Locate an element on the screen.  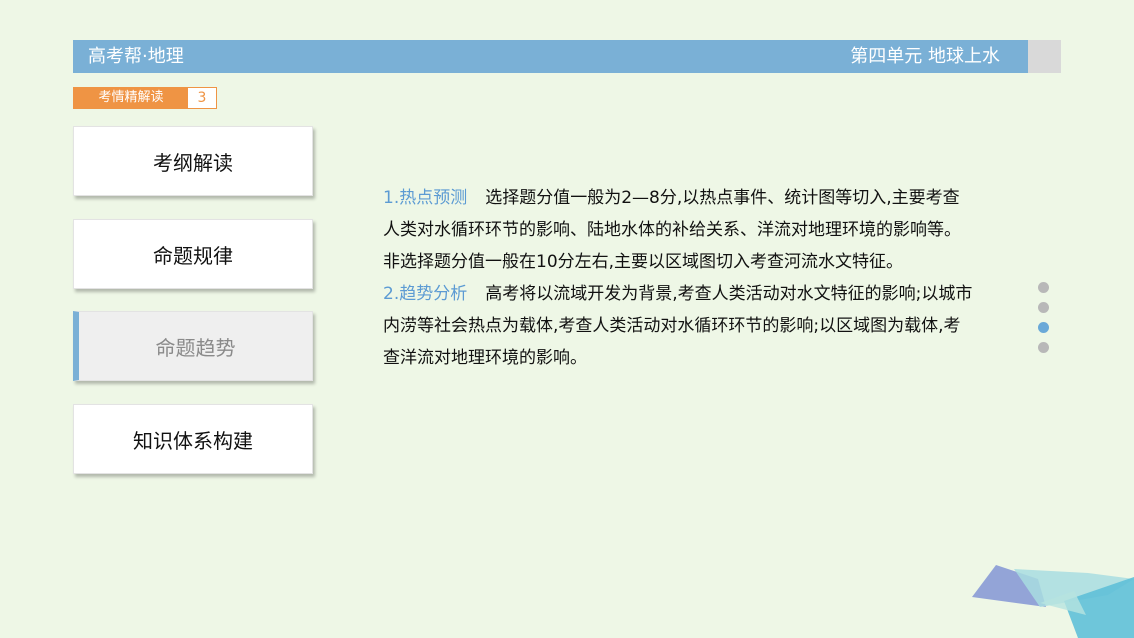
menu-button-trend: 命题趋势 is located at coordinates (193, 346).